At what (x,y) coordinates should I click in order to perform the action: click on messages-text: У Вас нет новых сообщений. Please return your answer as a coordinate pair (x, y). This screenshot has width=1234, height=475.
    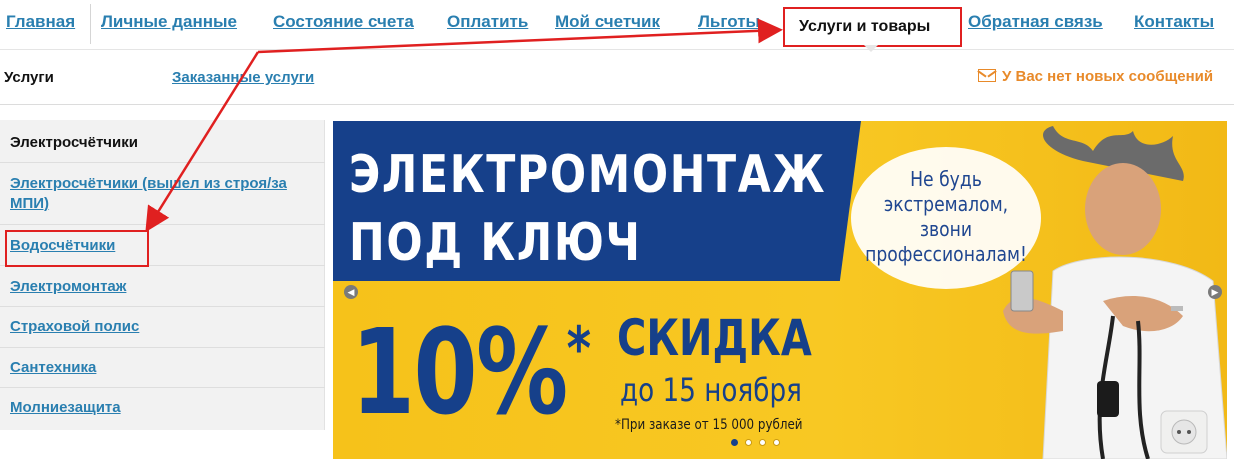
    Looking at the image, I should click on (1108, 76).